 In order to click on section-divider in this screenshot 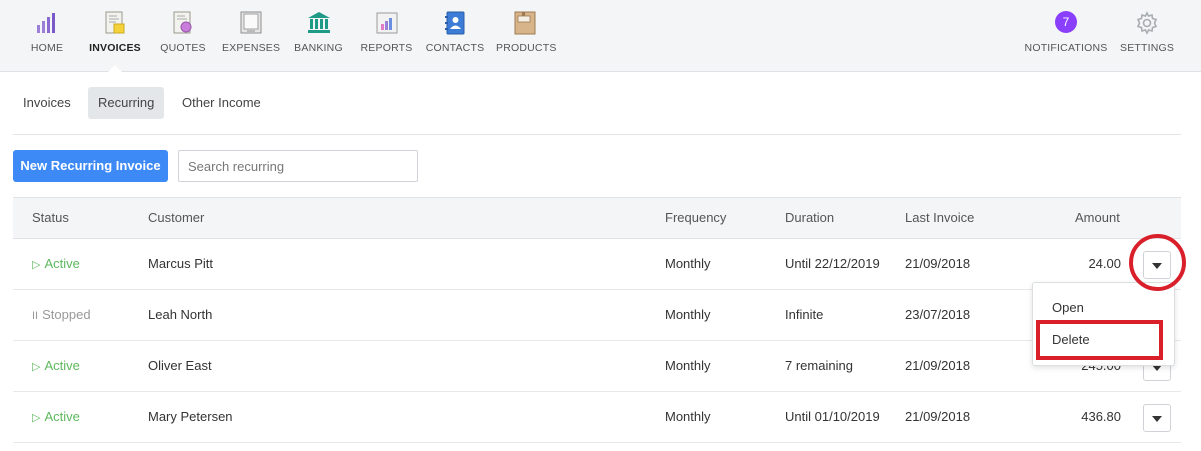, I will do `click(597, 134)`.